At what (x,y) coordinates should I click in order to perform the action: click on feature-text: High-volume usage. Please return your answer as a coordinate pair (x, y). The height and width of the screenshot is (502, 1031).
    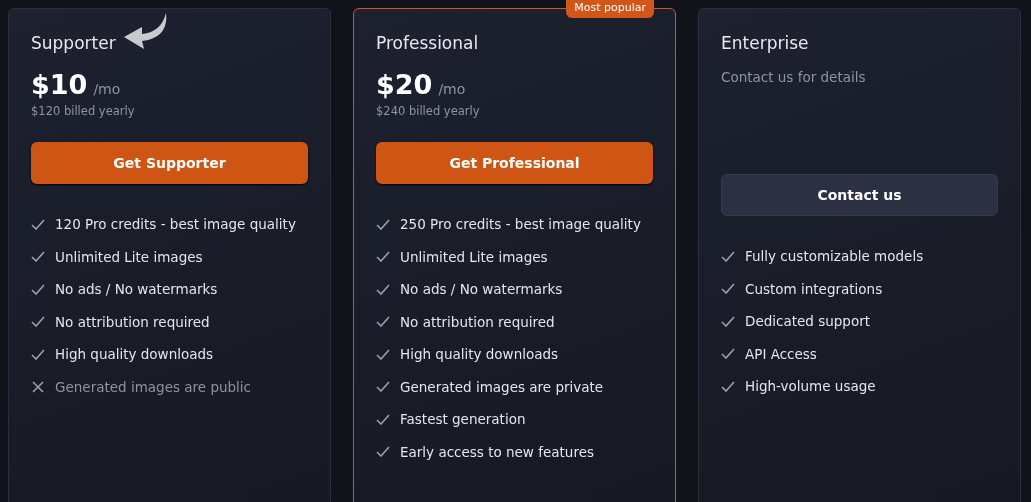
    Looking at the image, I should click on (810, 386).